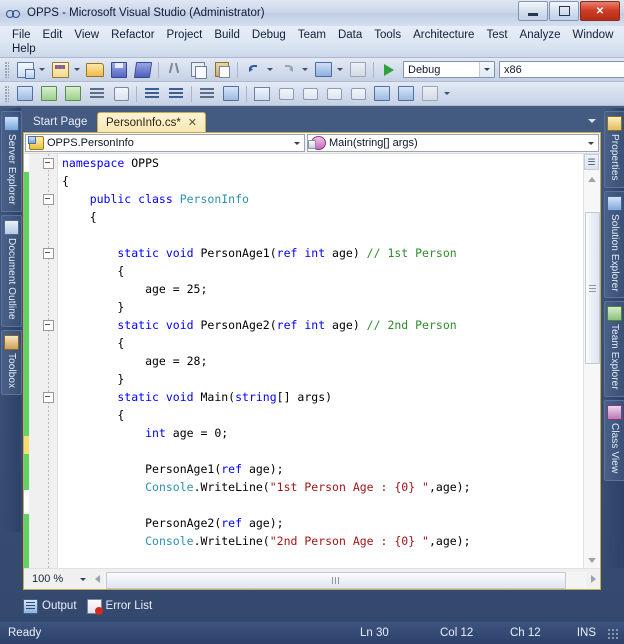 This screenshot has width=624, height=644. What do you see at coordinates (198, 70) in the screenshot?
I see `copy-button` at bounding box center [198, 70].